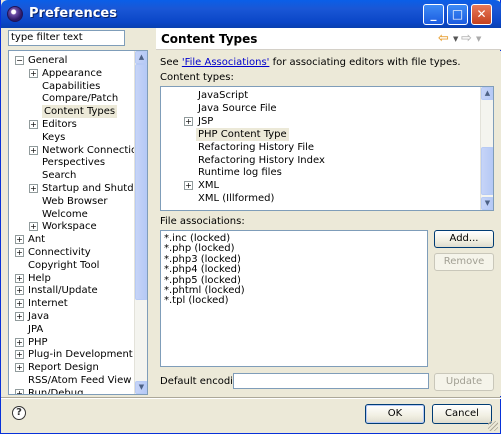  What do you see at coordinates (464, 382) in the screenshot?
I see `update-button: Update` at bounding box center [464, 382].